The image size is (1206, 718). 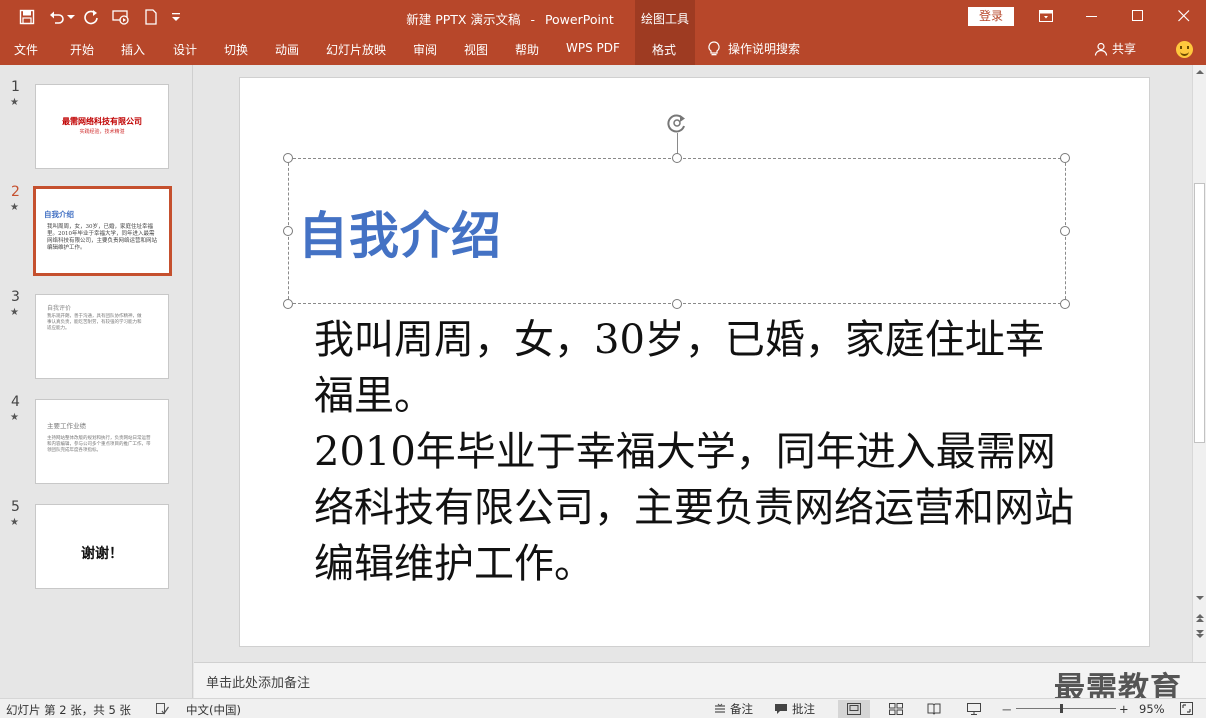 I want to click on slide-thumbnail-5: 谢谢！, so click(x=102, y=546).